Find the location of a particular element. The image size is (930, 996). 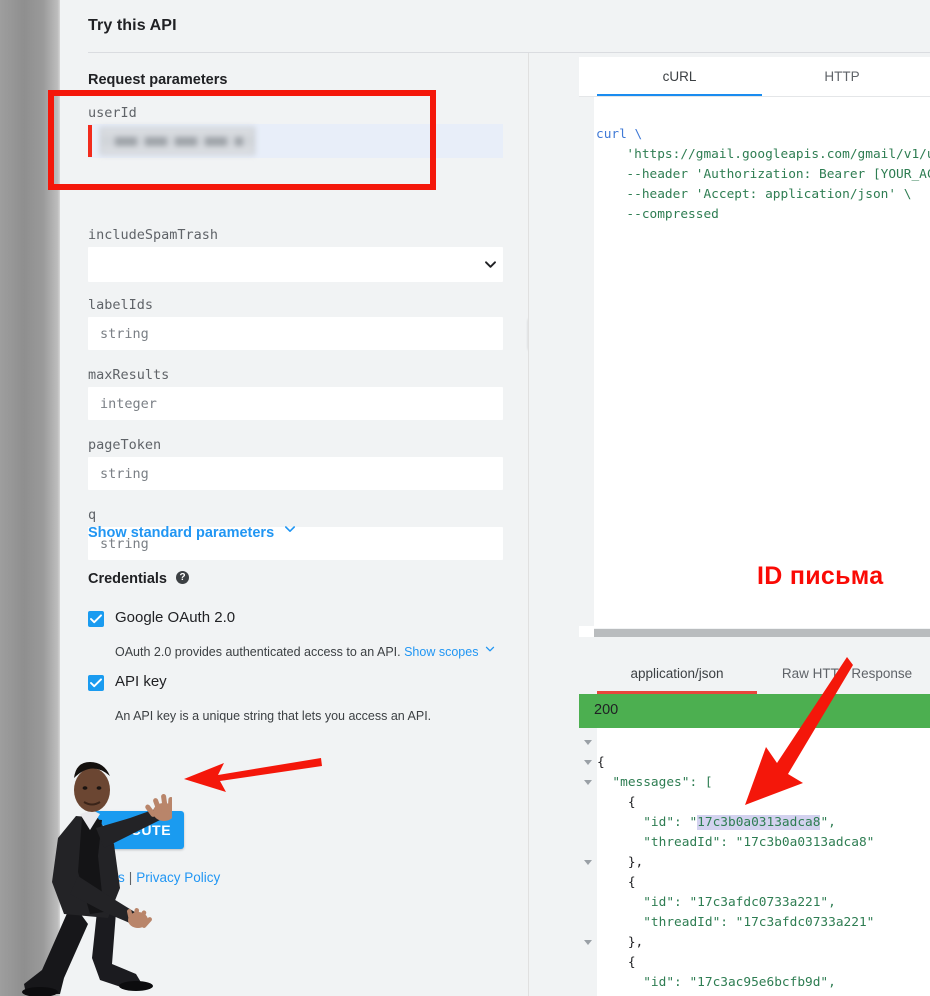

status-code: 200 is located at coordinates (606, 710).